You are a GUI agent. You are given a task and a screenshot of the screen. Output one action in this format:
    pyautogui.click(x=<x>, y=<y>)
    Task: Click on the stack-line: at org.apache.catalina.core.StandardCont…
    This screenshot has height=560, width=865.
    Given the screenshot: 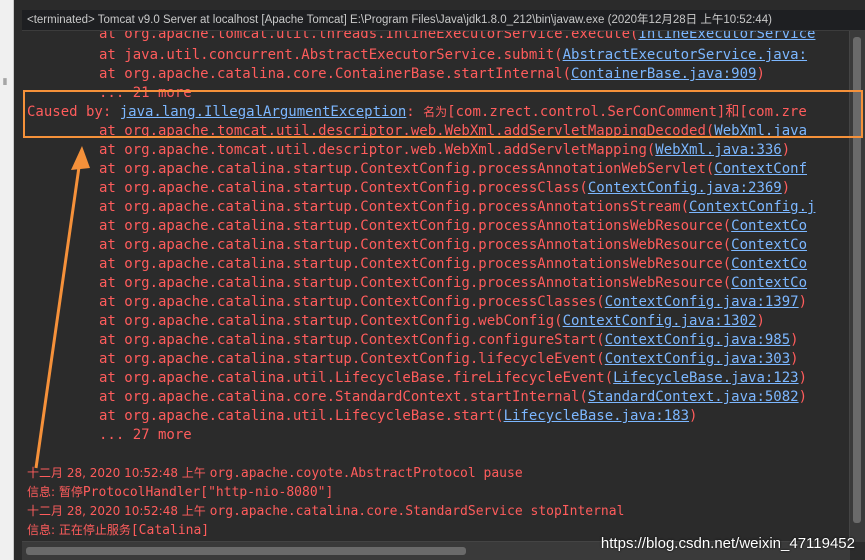 What is the action you would take?
    pyautogui.click(x=453, y=397)
    